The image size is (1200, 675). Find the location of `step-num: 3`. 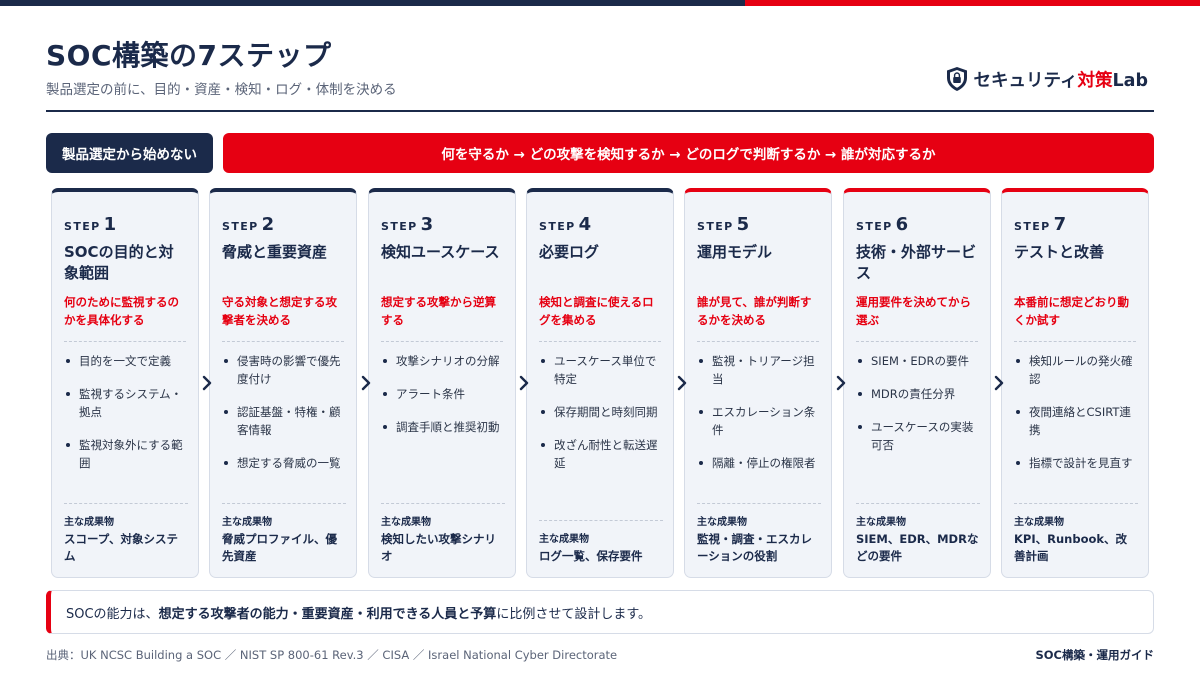

step-num: 3 is located at coordinates (427, 224).